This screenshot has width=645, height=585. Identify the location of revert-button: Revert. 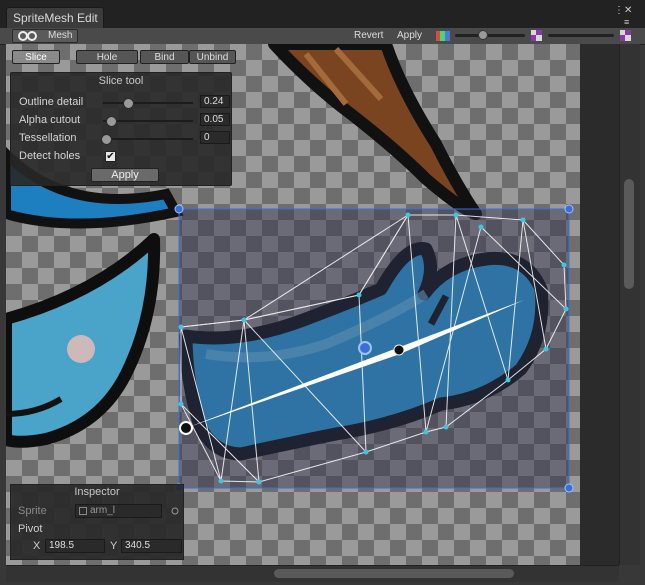
(368, 36).